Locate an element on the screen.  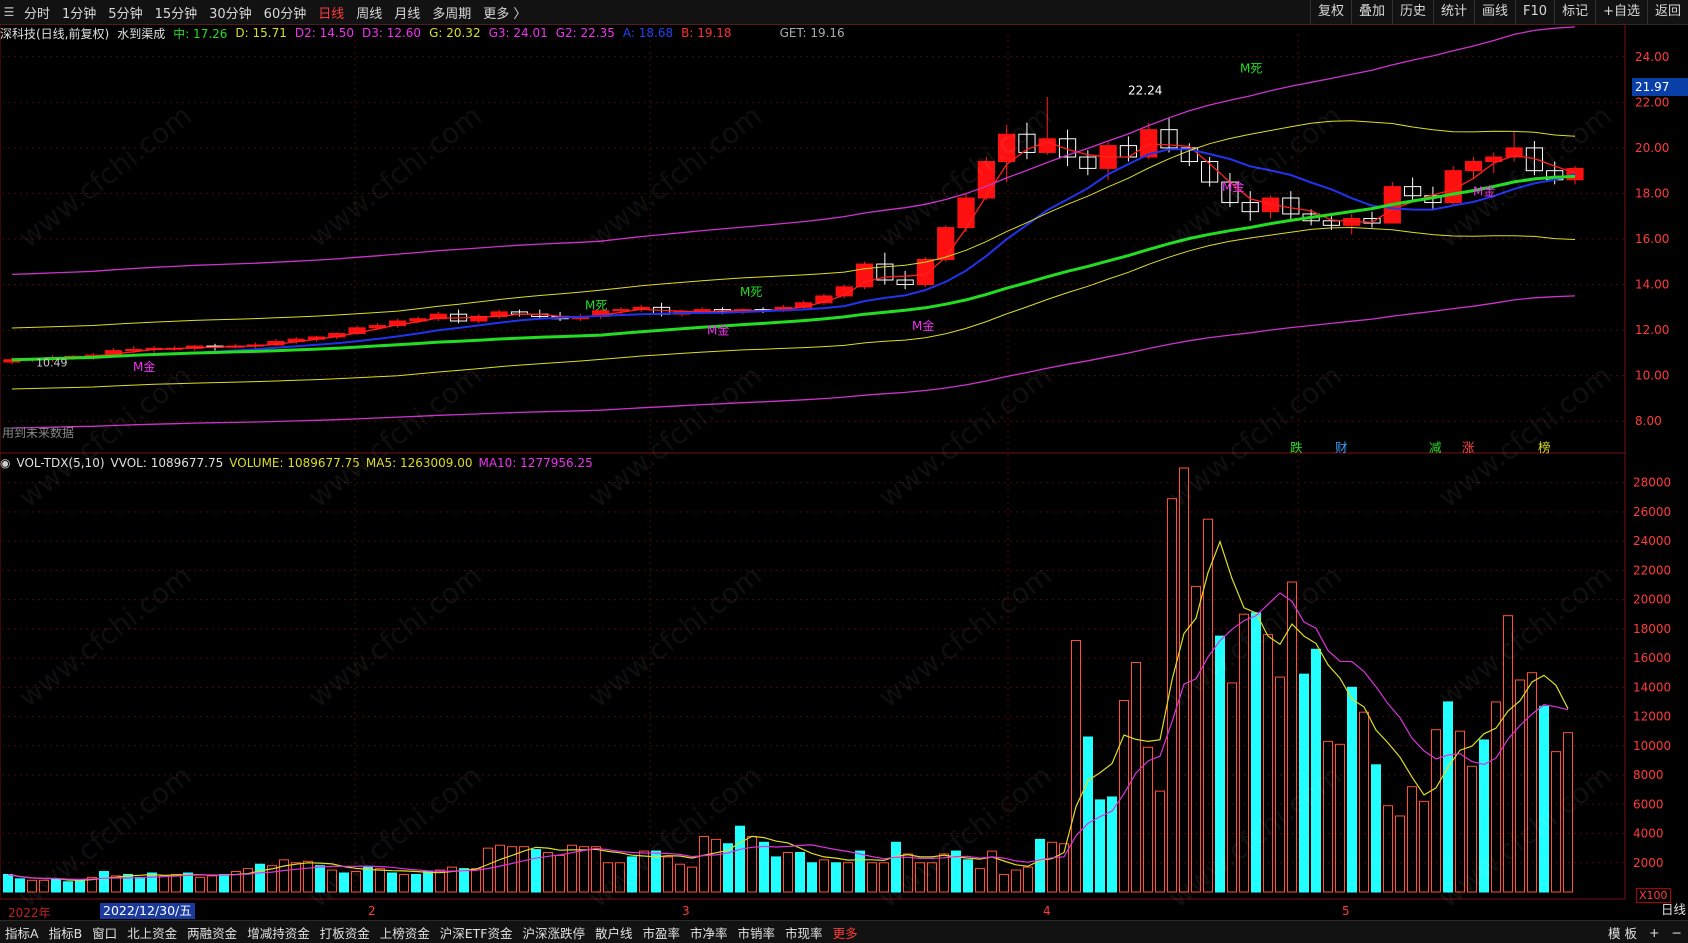
toolbar-button: +自选 is located at coordinates (1621, 12).